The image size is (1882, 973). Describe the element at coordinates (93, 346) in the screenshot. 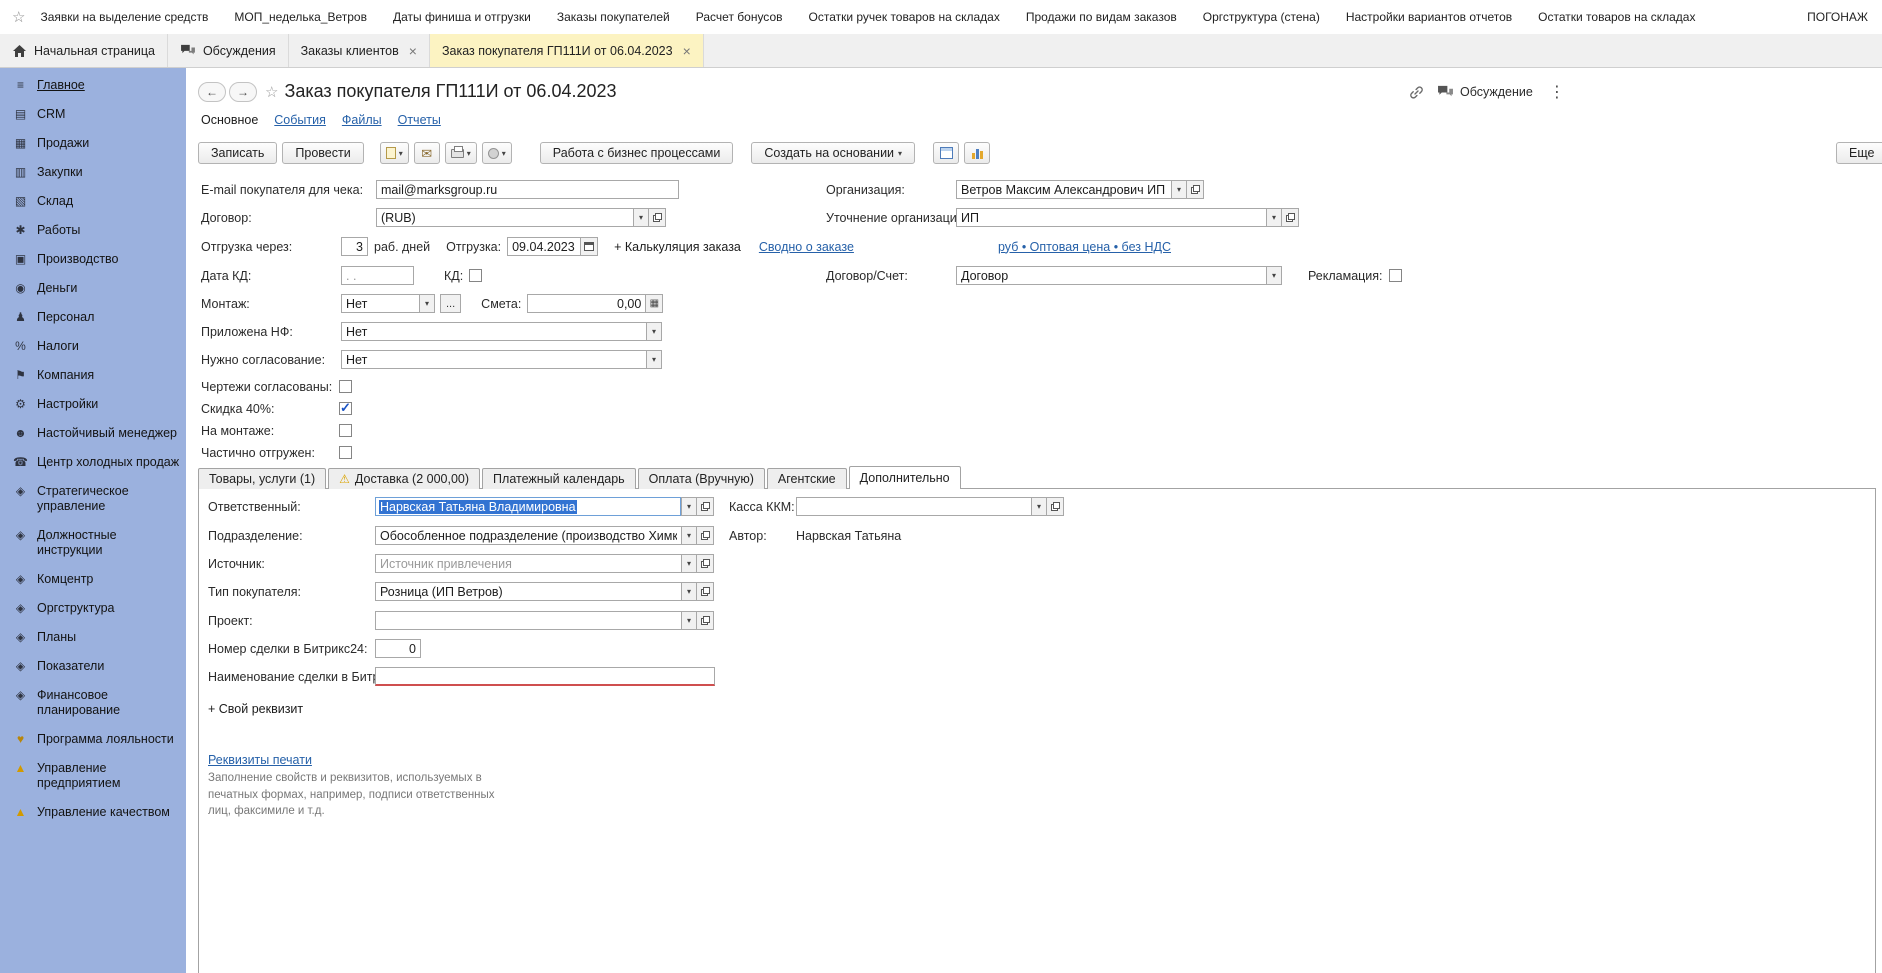

I see `sidebar-item: % Налоги` at that location.